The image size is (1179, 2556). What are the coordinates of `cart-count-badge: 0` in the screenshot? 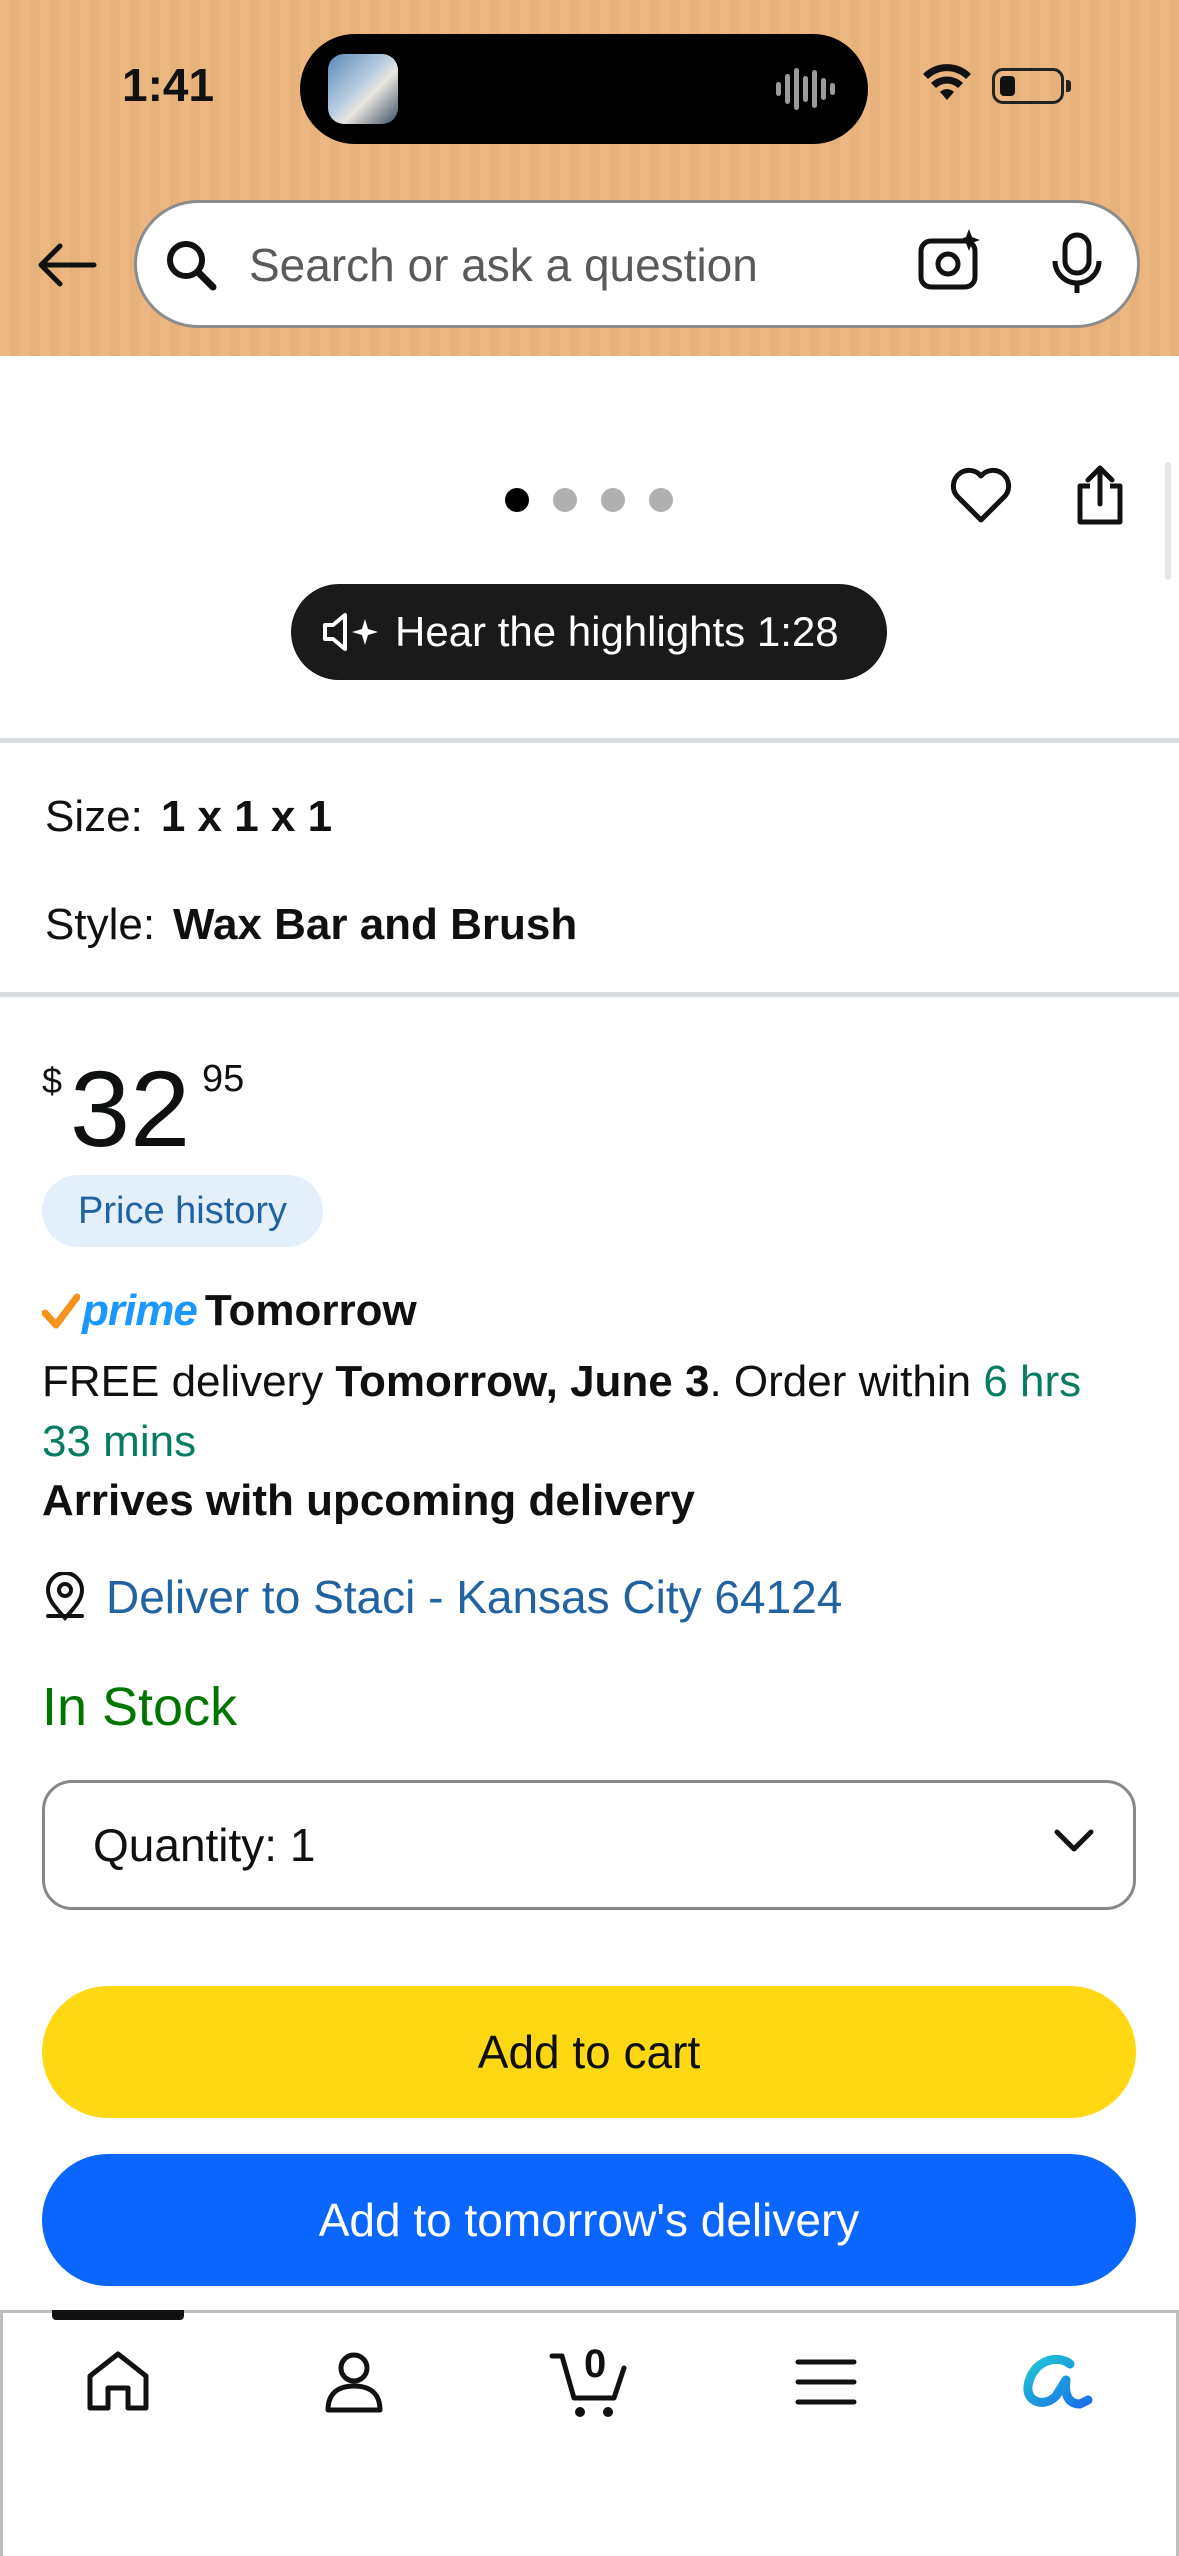 It's located at (595, 2364).